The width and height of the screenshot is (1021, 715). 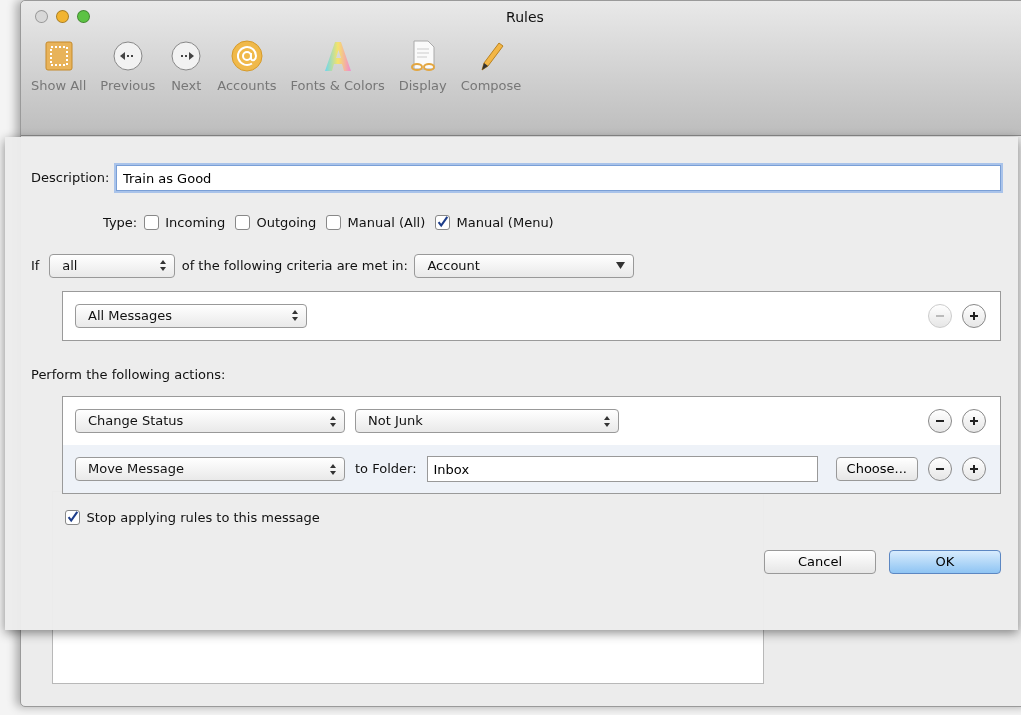 I want to click on toolbar-label: Compose, so click(x=491, y=86).